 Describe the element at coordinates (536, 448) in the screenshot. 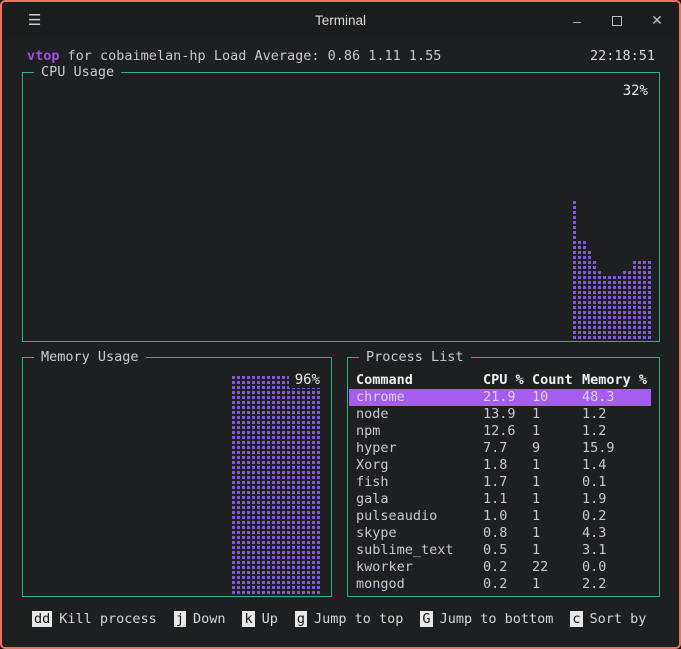

I see `cell-count: 9` at that location.